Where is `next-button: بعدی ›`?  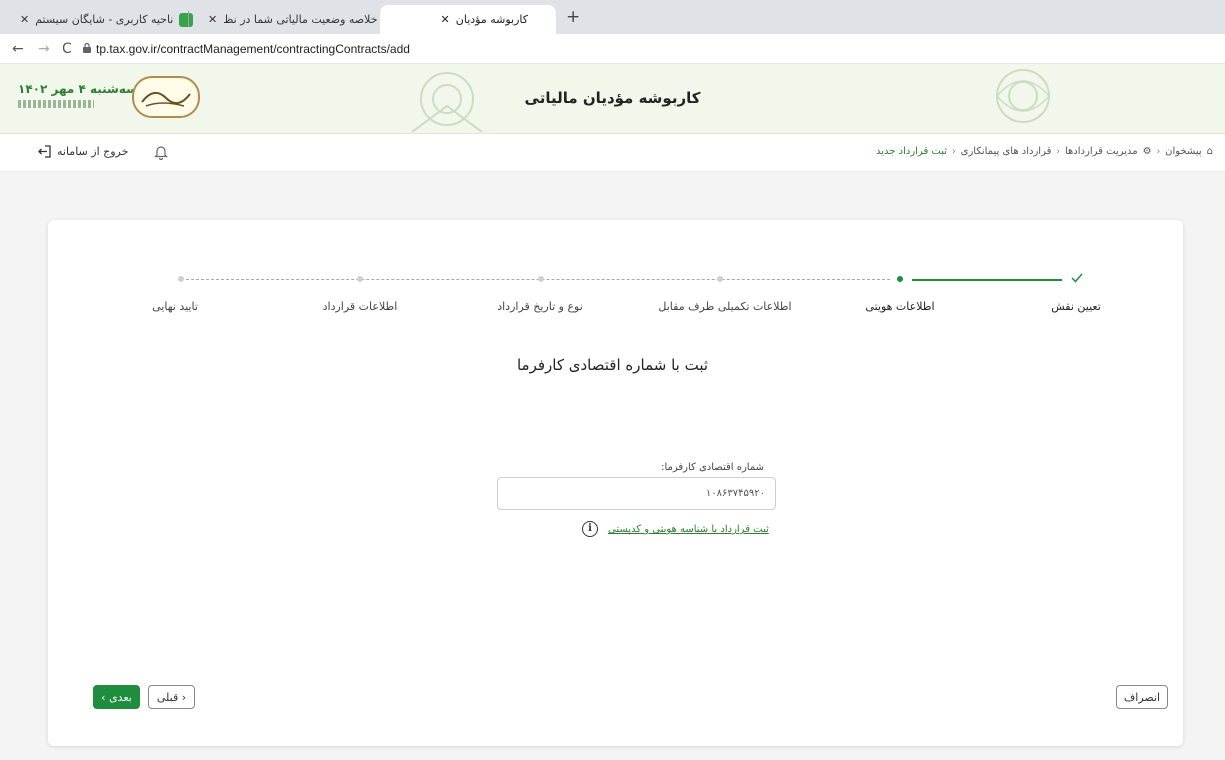
next-button: بعدی › is located at coordinates (116, 697).